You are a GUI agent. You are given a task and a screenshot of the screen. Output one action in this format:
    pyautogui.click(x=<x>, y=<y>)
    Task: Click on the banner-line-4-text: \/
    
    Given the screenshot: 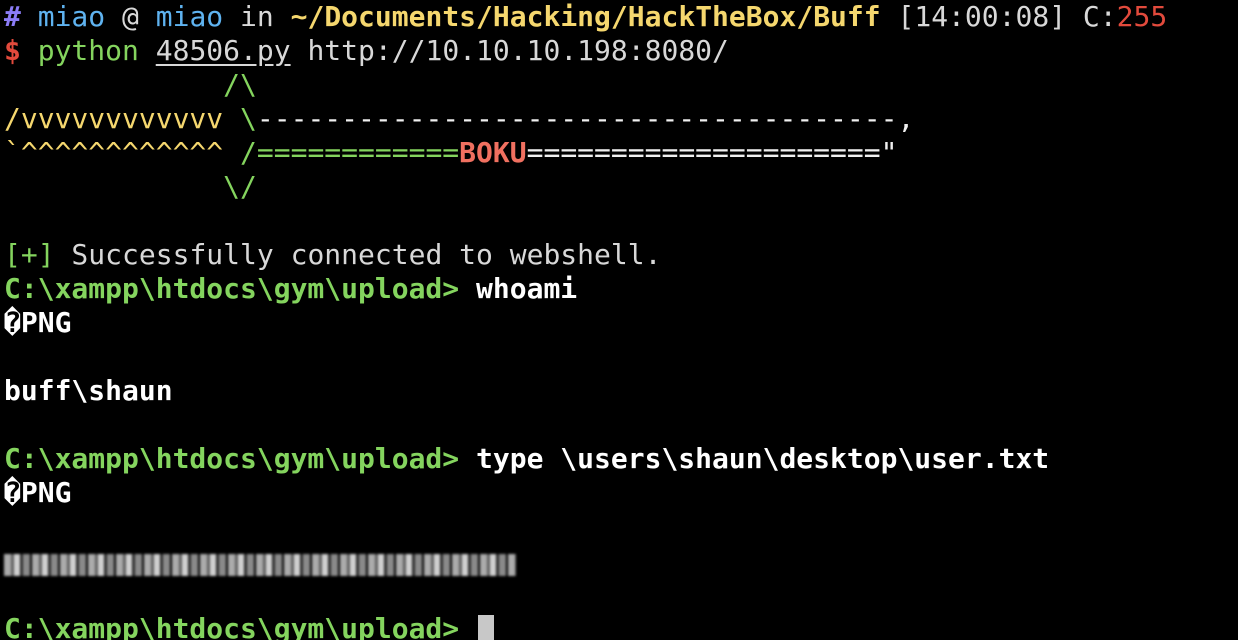 What is the action you would take?
    pyautogui.click(x=130, y=186)
    